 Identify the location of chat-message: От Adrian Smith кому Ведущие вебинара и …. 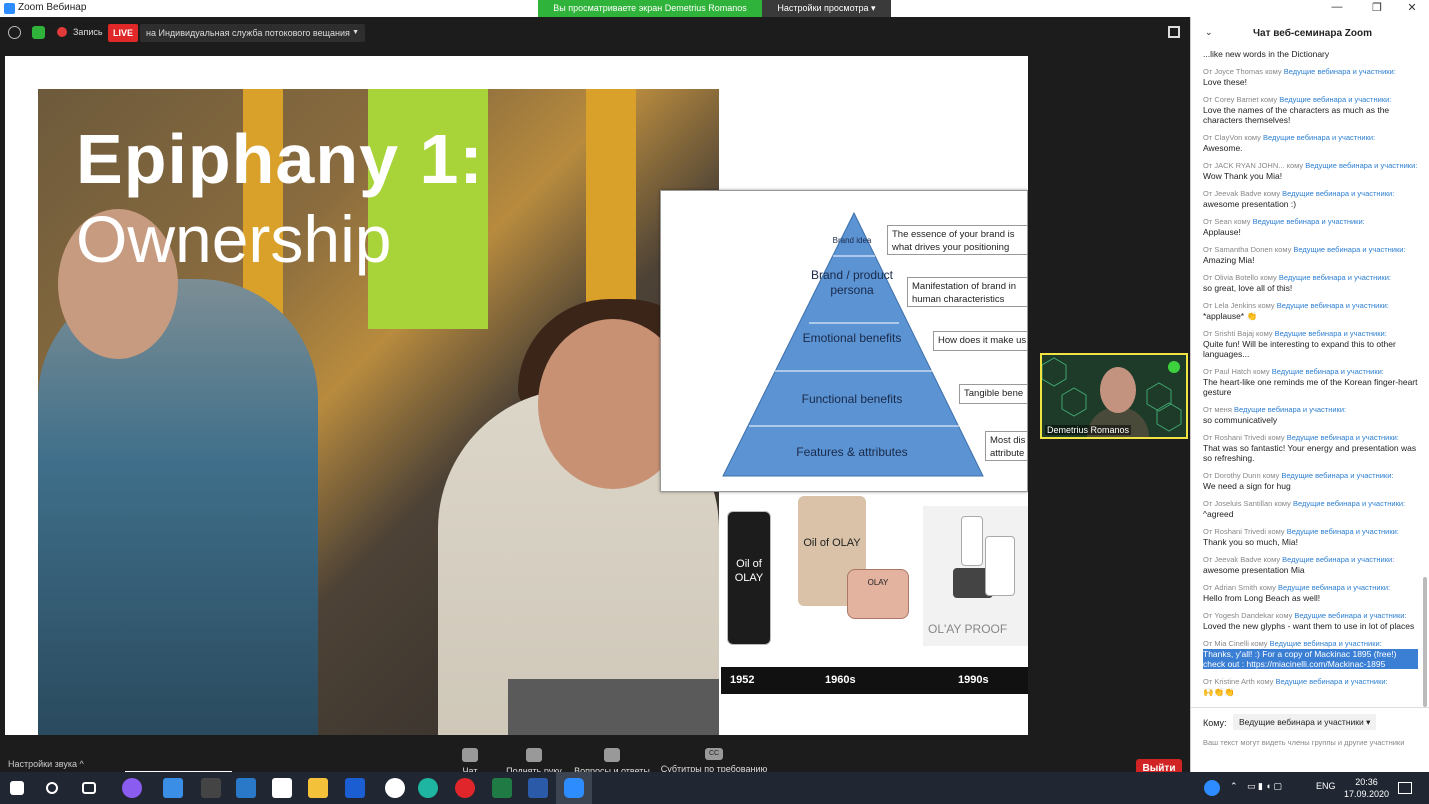
(1310, 593).